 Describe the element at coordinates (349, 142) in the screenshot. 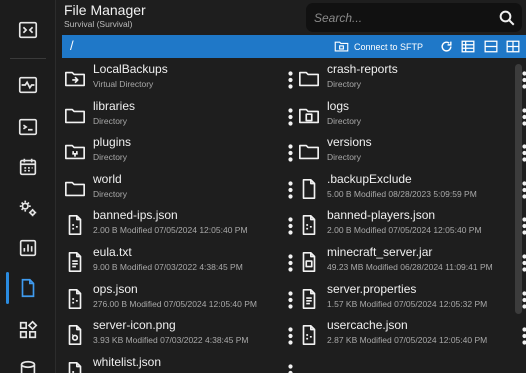

I see `file-name: versions` at that location.